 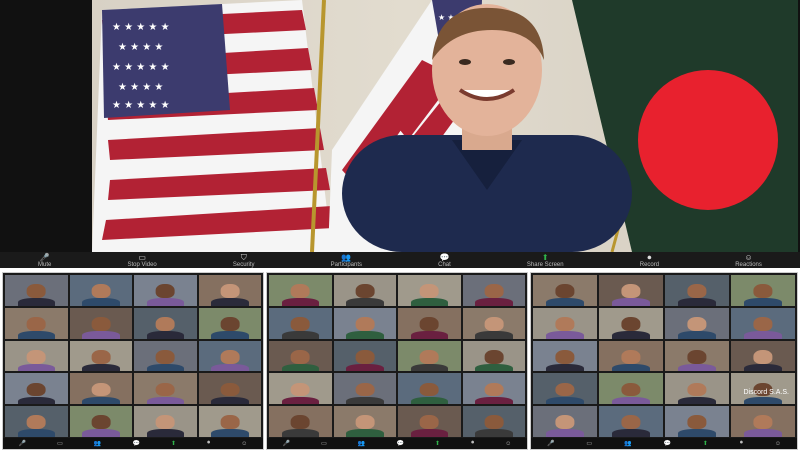 What do you see at coordinates (244, 260) in the screenshot?
I see `toolbar-button-security: ⛉ Security` at bounding box center [244, 260].